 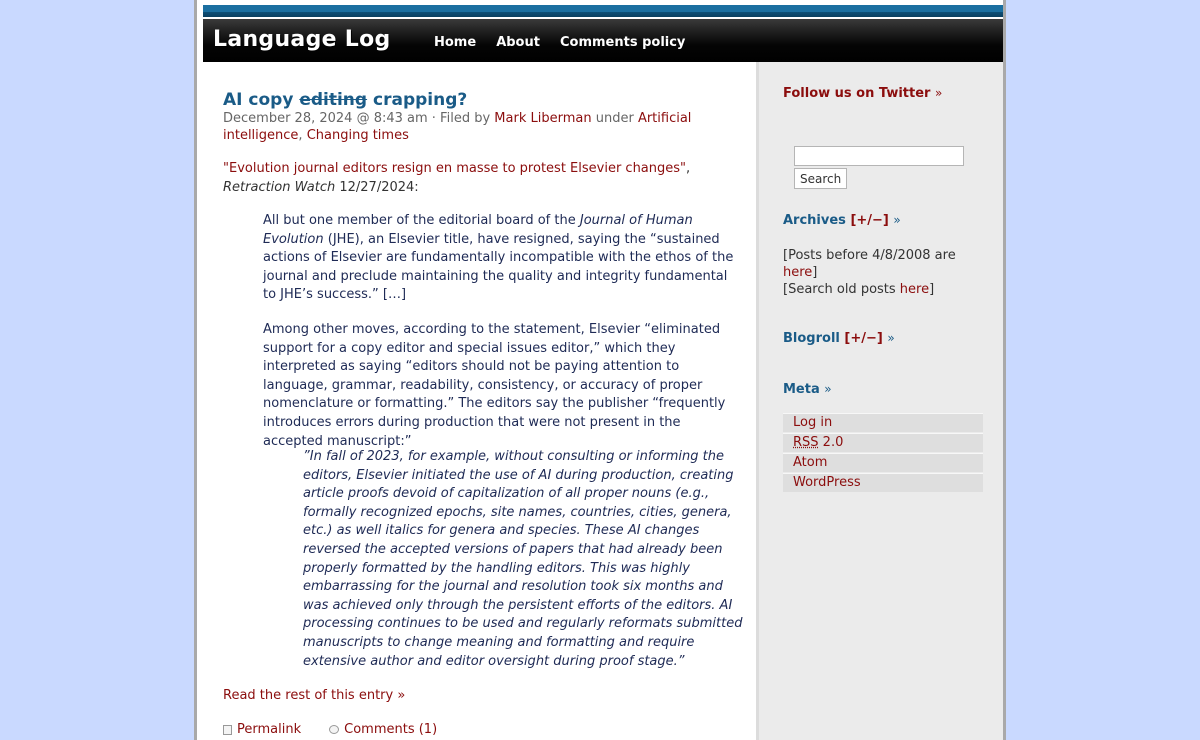 I want to click on rss-abbr: RSS, so click(x=806, y=442).